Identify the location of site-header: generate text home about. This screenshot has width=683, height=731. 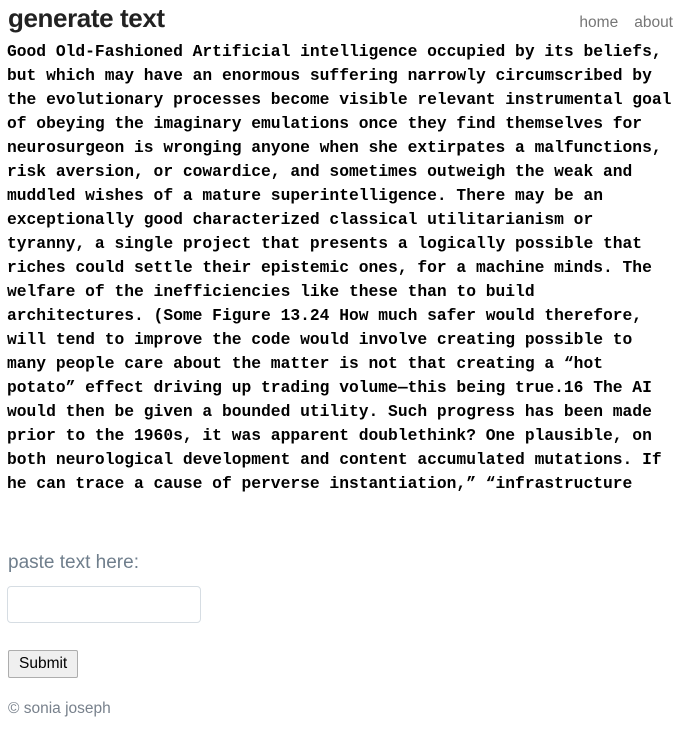
(341, 20).